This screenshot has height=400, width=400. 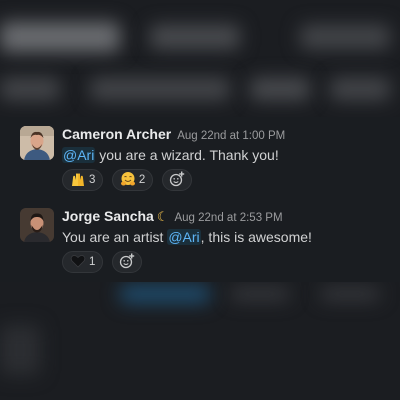 I want to click on message-text-after: you are a wizard. Thank you!, so click(x=187, y=155).